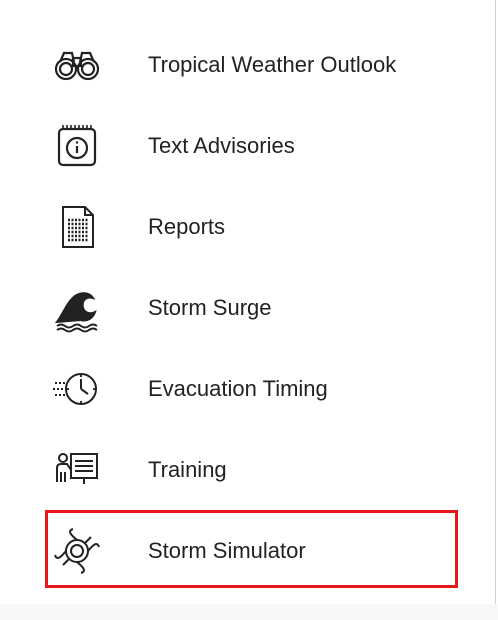 The image size is (498, 620). Describe the element at coordinates (187, 469) in the screenshot. I see `menu-item-label: Training` at that location.